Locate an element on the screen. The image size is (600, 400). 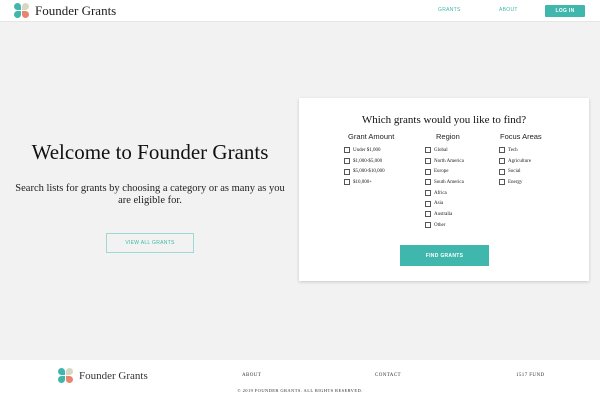
option-label: Europe is located at coordinates (441, 172).